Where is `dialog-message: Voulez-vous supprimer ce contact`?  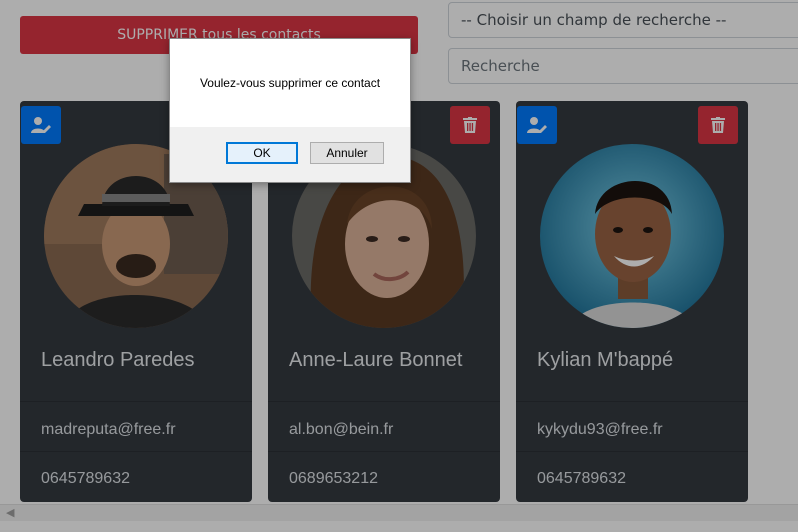
dialog-message: Voulez-vous supprimer ce contact is located at coordinates (290, 83).